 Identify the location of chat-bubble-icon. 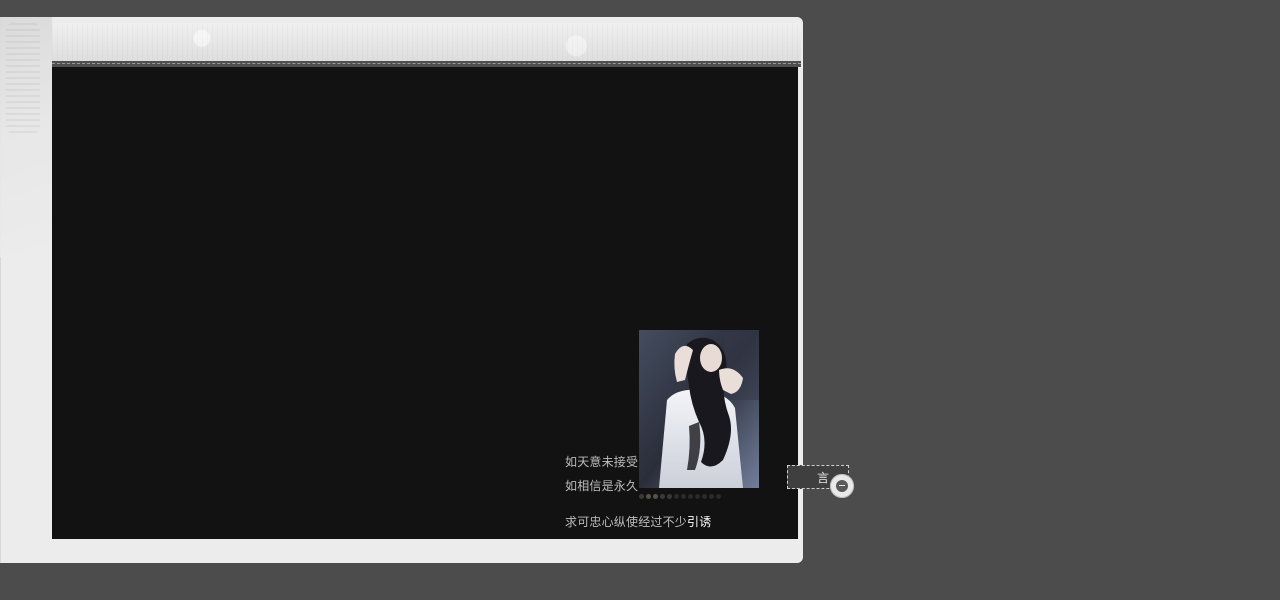
(842, 486).